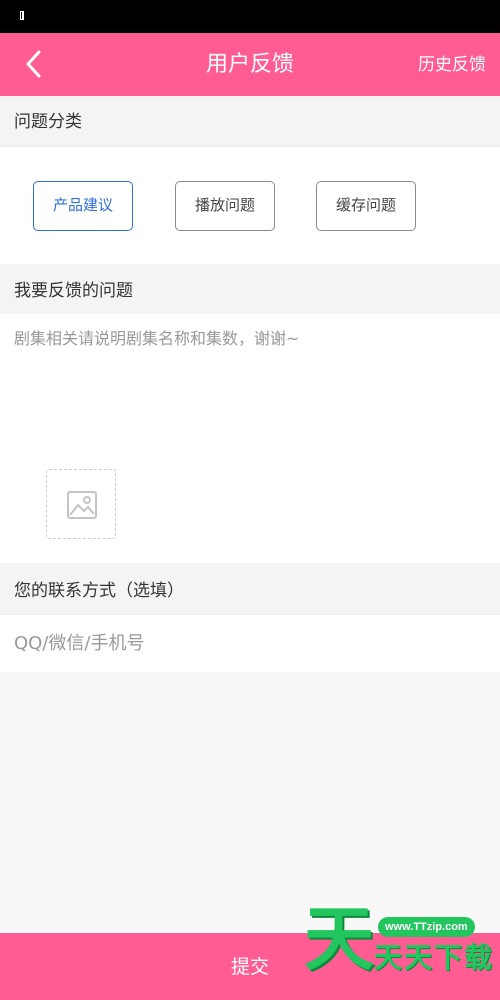 The image size is (500, 1000). Describe the element at coordinates (250, 589) in the screenshot. I see `contact-section-title: 您的联系方式（选填）` at that location.